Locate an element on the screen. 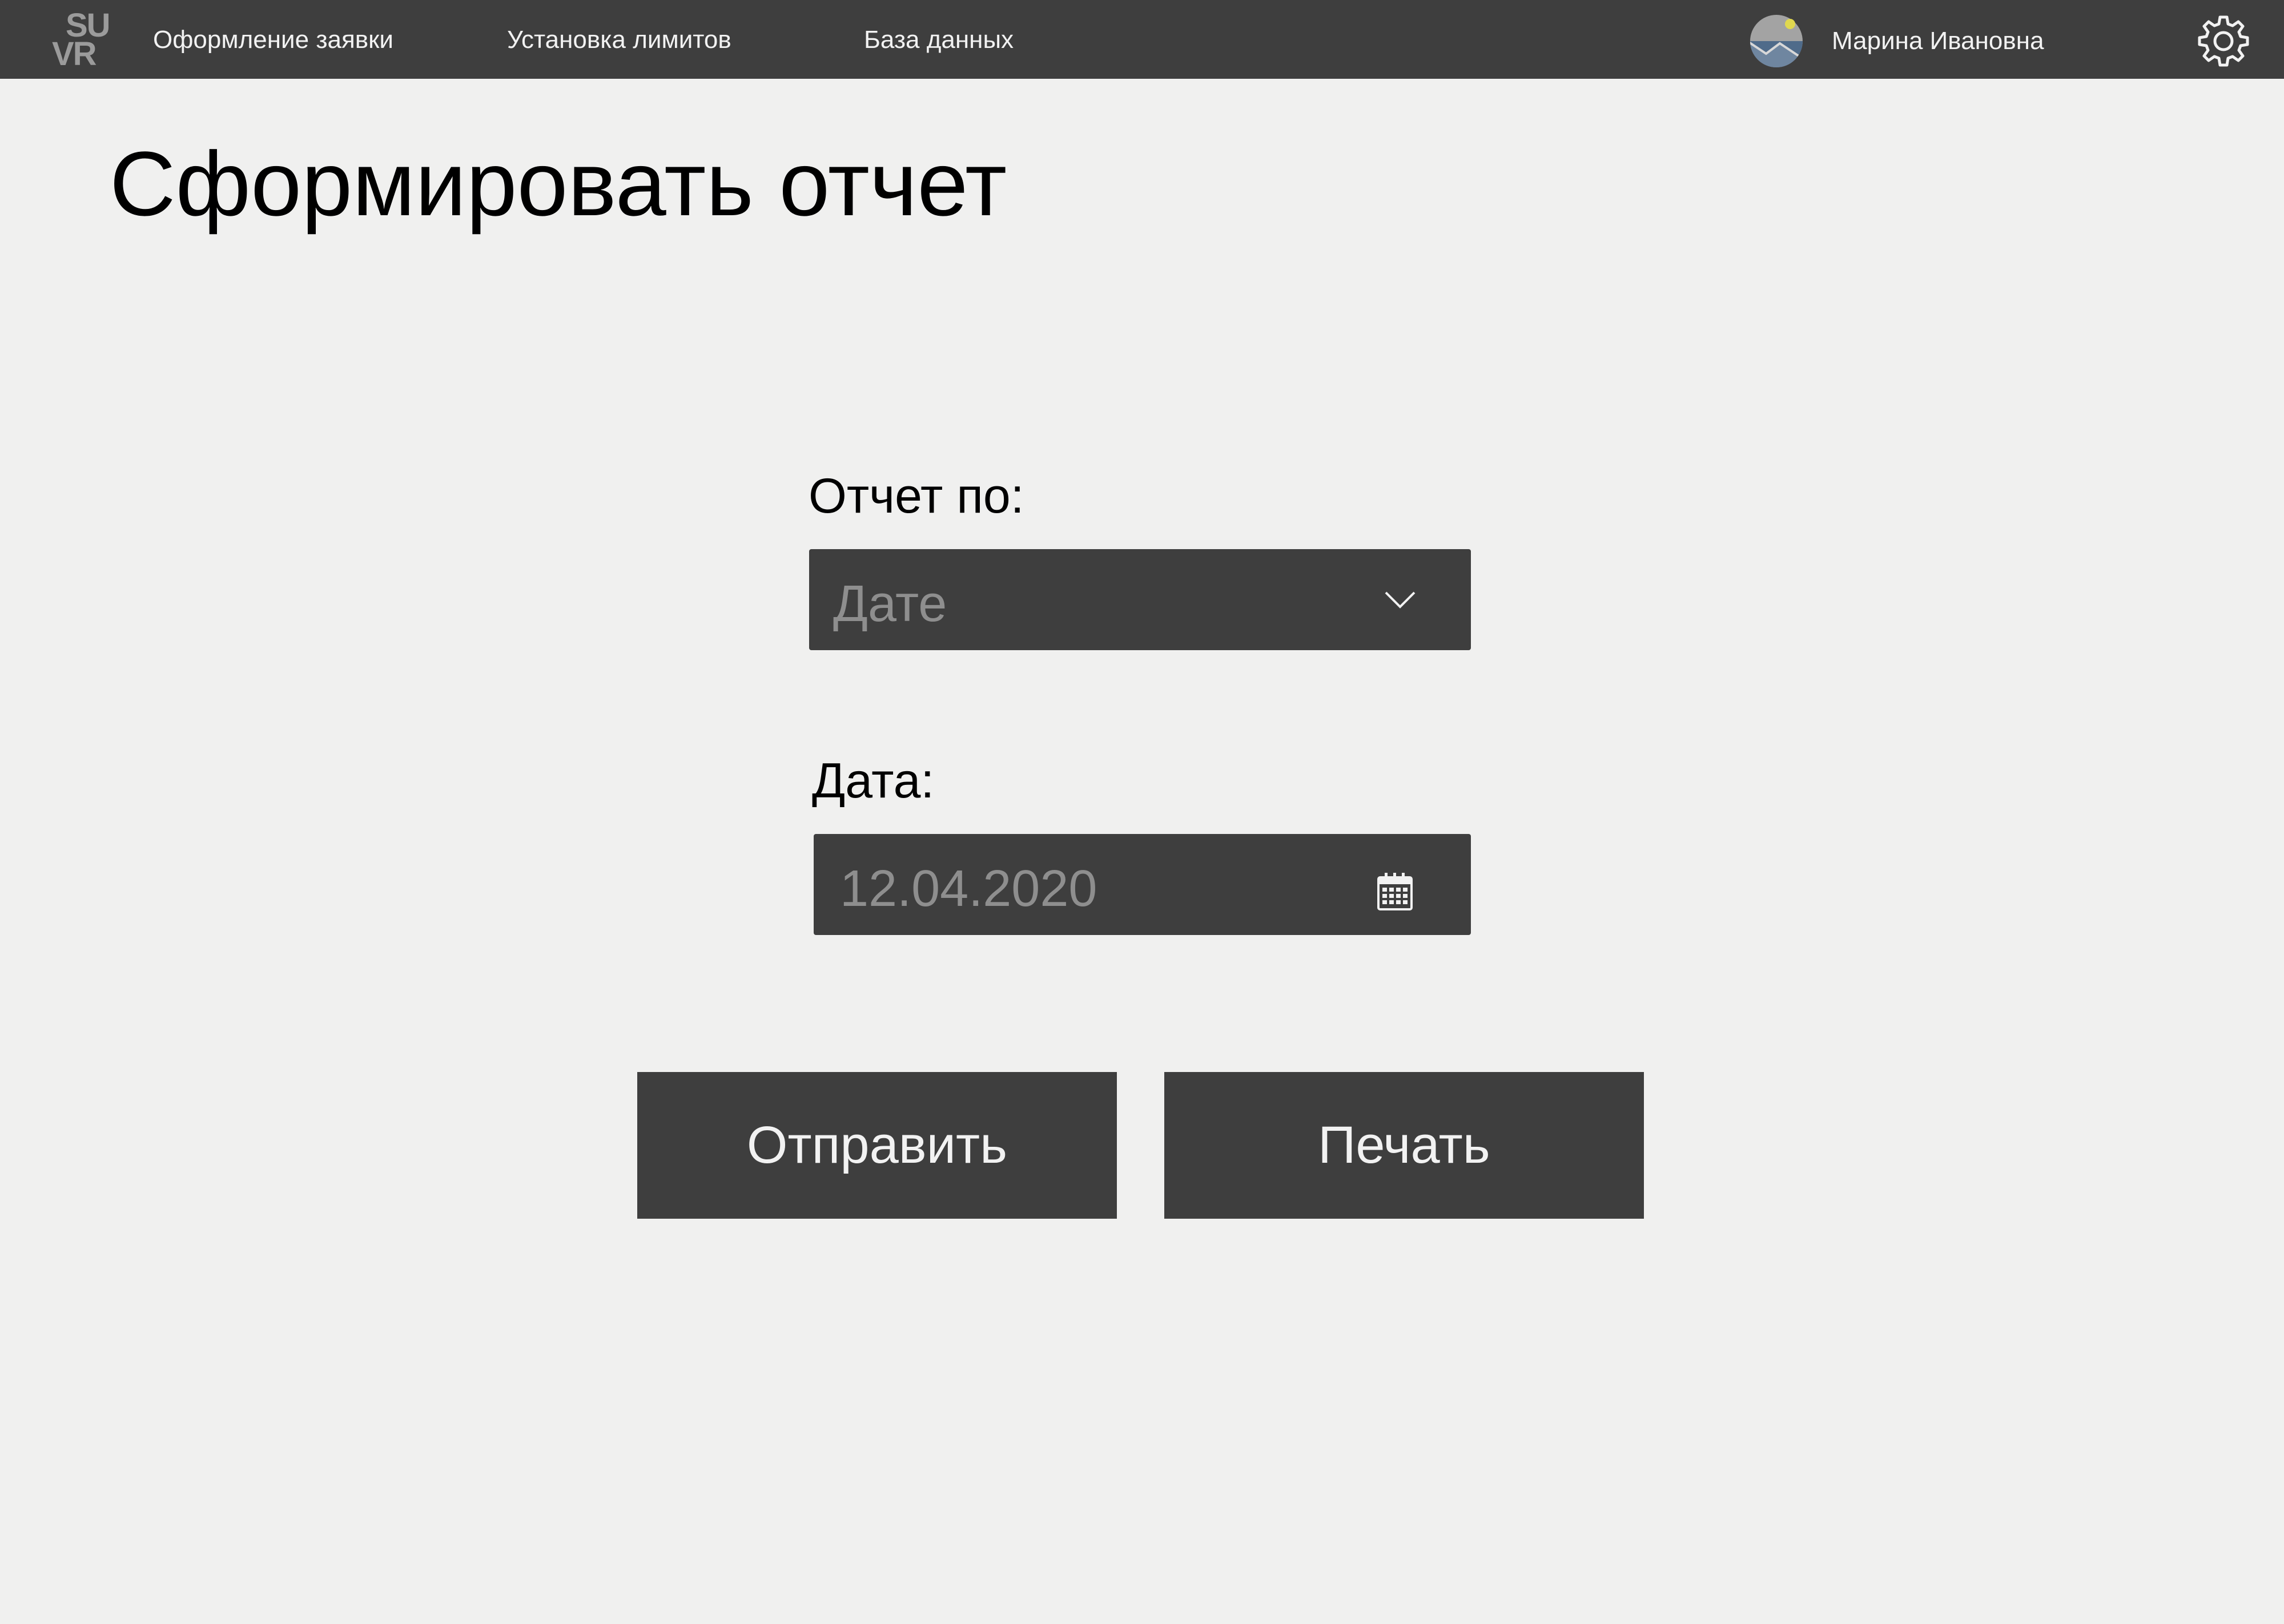 Image resolution: width=2284 pixels, height=1624 pixels. date-label: Дата: is located at coordinates (873, 781).